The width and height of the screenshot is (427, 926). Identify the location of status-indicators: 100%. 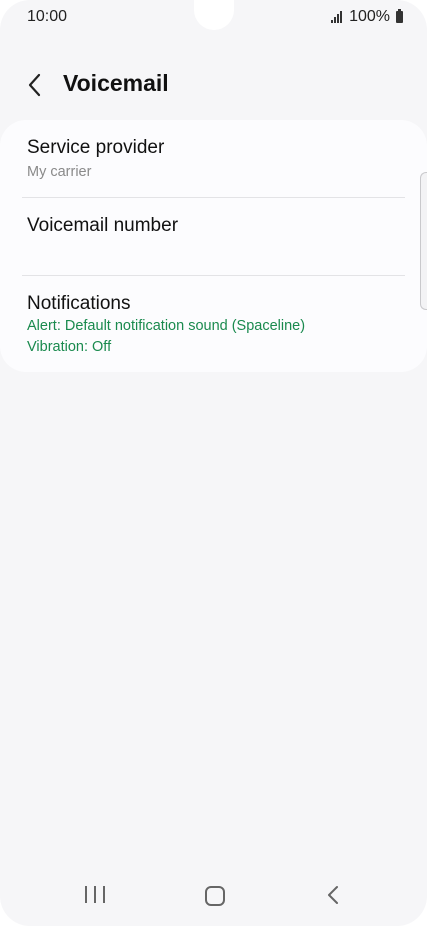
(367, 17).